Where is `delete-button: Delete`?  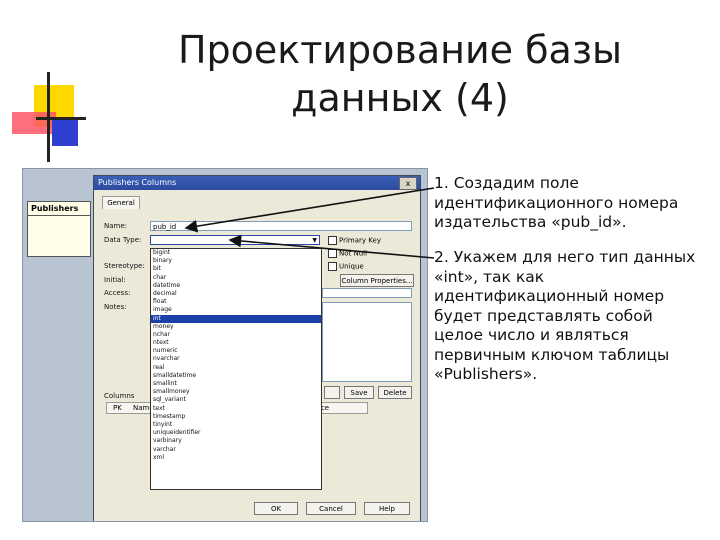 delete-button: Delete is located at coordinates (395, 392).